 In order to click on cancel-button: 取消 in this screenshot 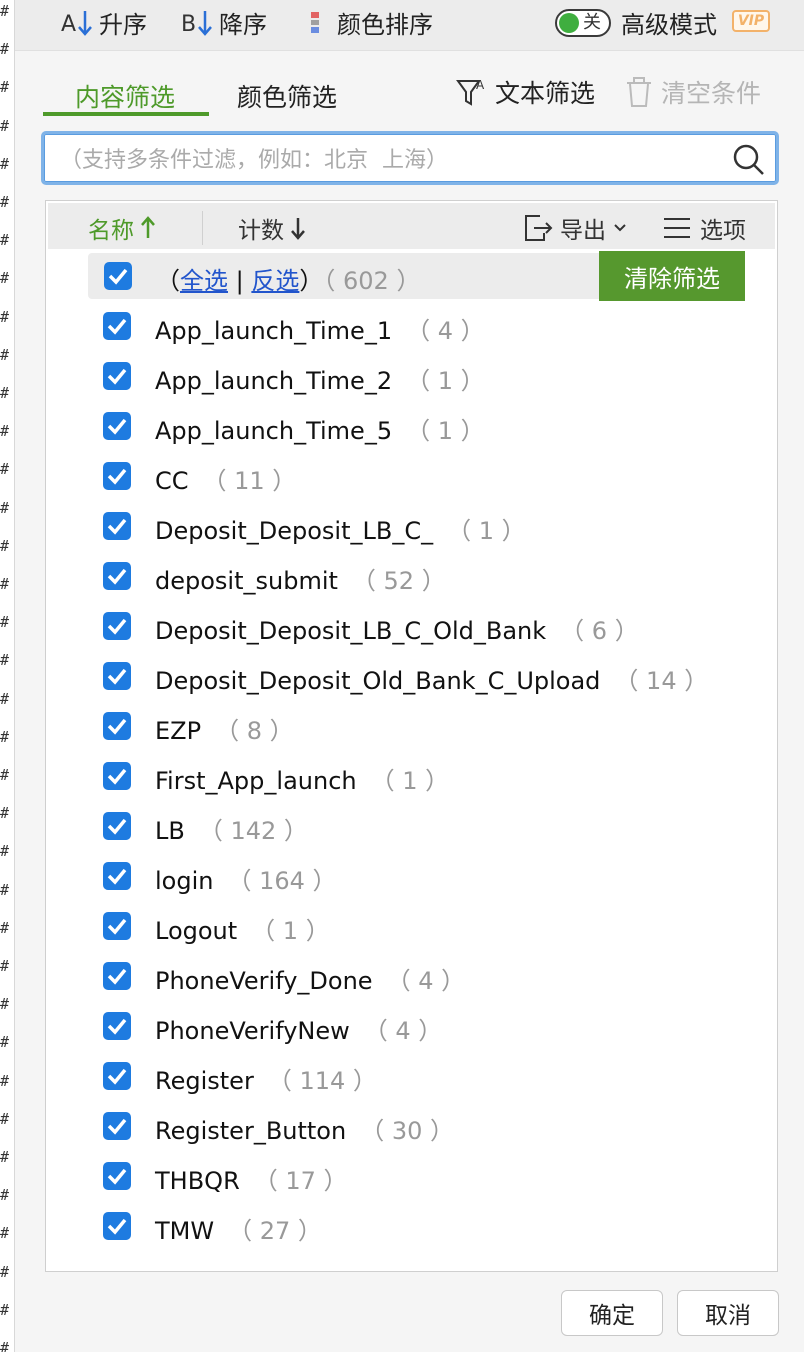, I will do `click(728, 1313)`.